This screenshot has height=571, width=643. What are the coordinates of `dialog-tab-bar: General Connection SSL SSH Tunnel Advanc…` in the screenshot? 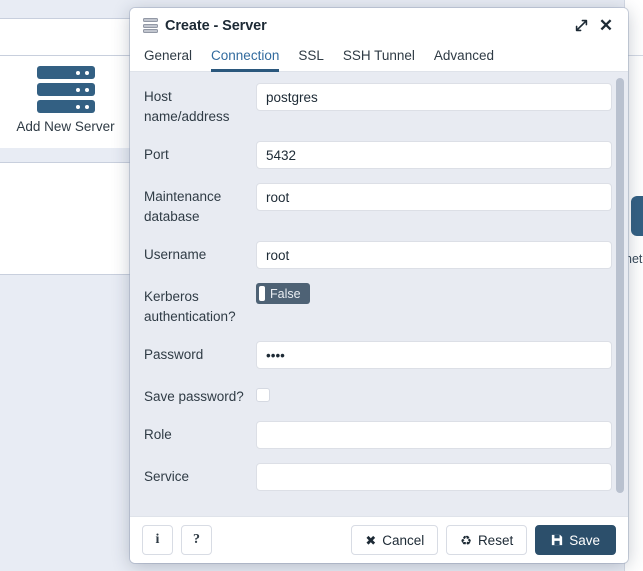 It's located at (379, 57).